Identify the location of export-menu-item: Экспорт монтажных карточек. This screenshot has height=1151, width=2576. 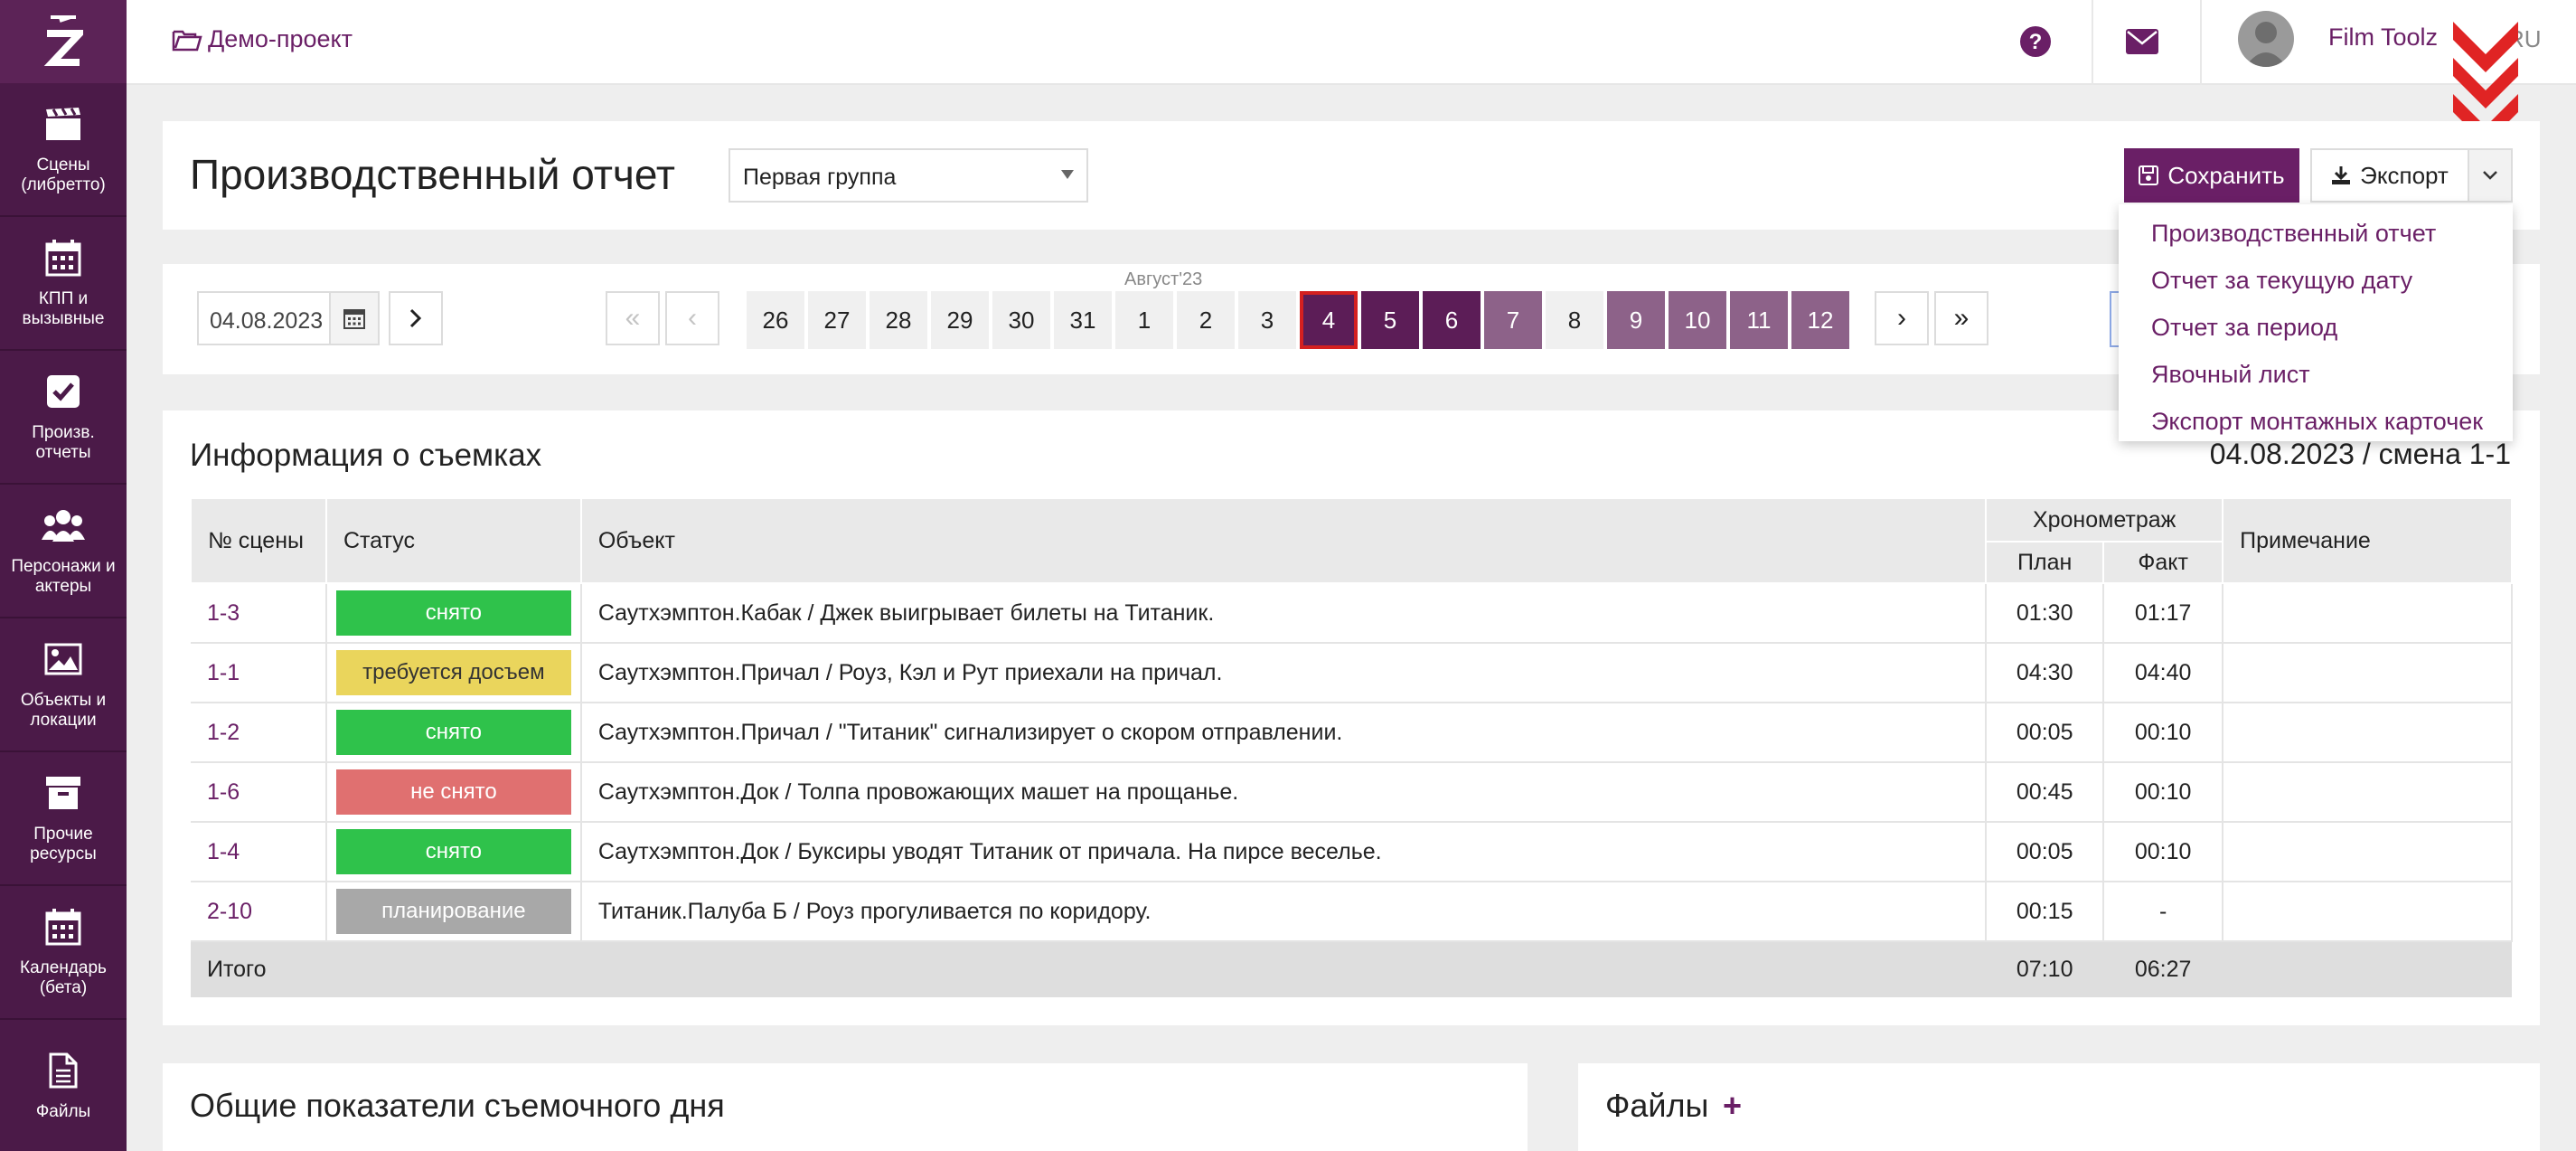
(2316, 421).